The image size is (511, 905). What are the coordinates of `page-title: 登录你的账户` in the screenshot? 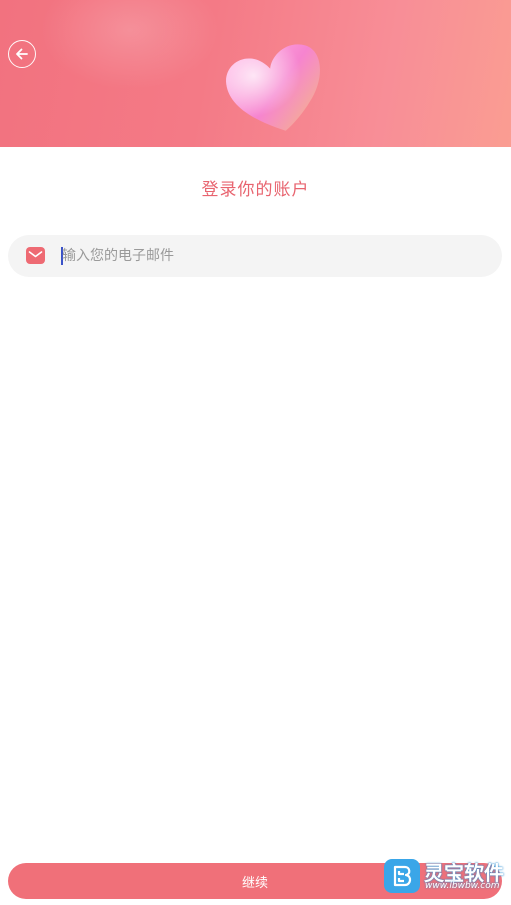 It's located at (255, 190).